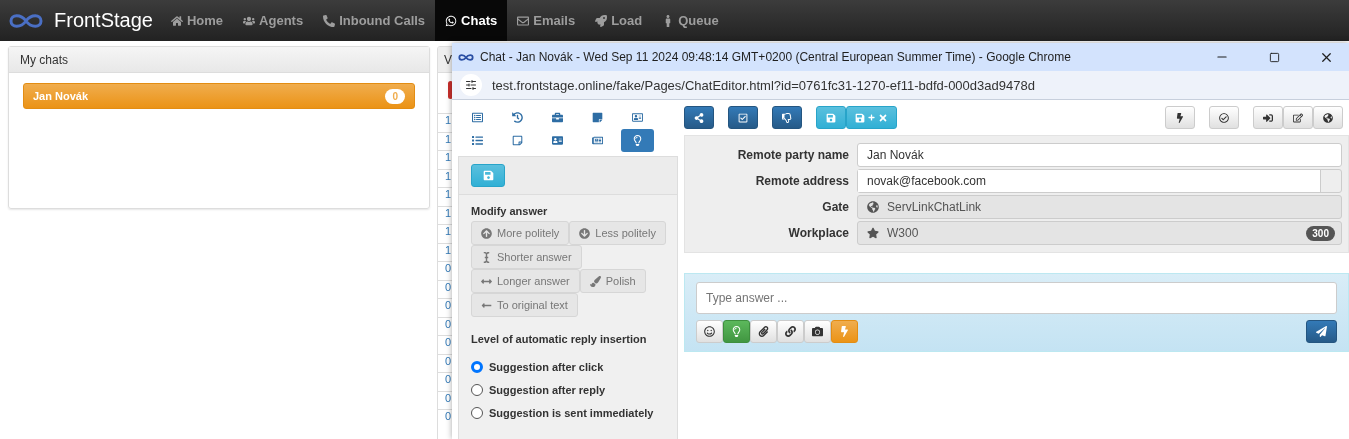 The height and width of the screenshot is (439, 1349). Describe the element at coordinates (61, 96) in the screenshot. I see `contact-name: Jan Novák` at that location.